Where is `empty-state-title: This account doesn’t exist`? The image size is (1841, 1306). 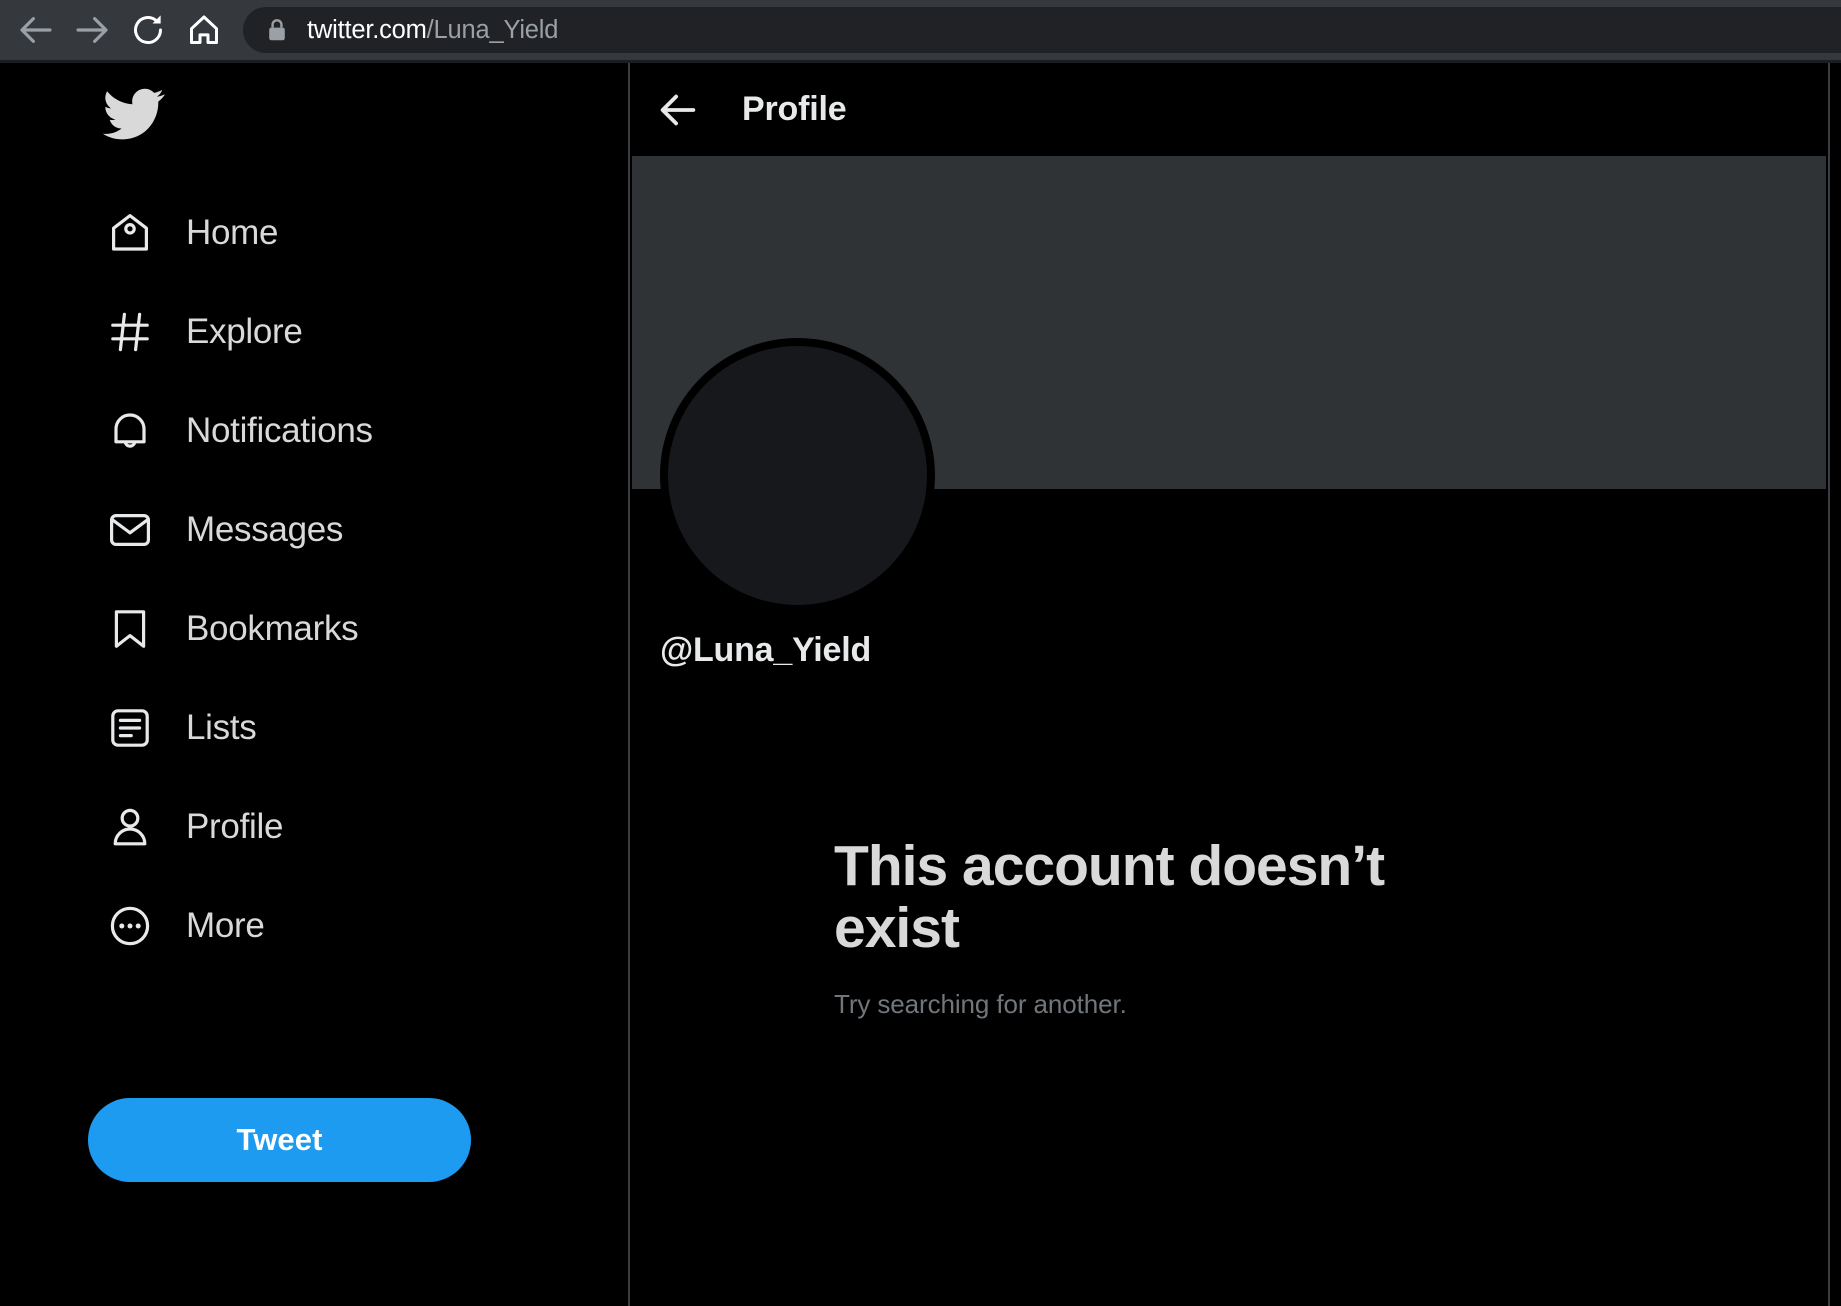
empty-state-title: This account doesn’t exist is located at coordinates (1109, 897).